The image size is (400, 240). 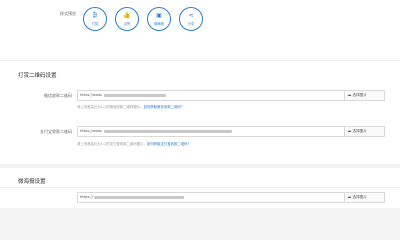 I want to click on poster-image-value: https://, so click(x=86, y=197).